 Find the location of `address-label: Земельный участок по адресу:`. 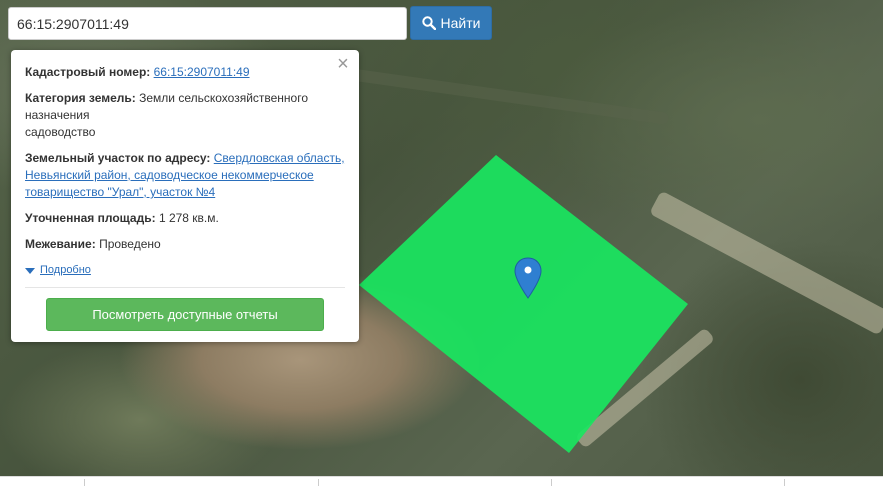

address-label: Земельный участок по адресу: is located at coordinates (118, 158).